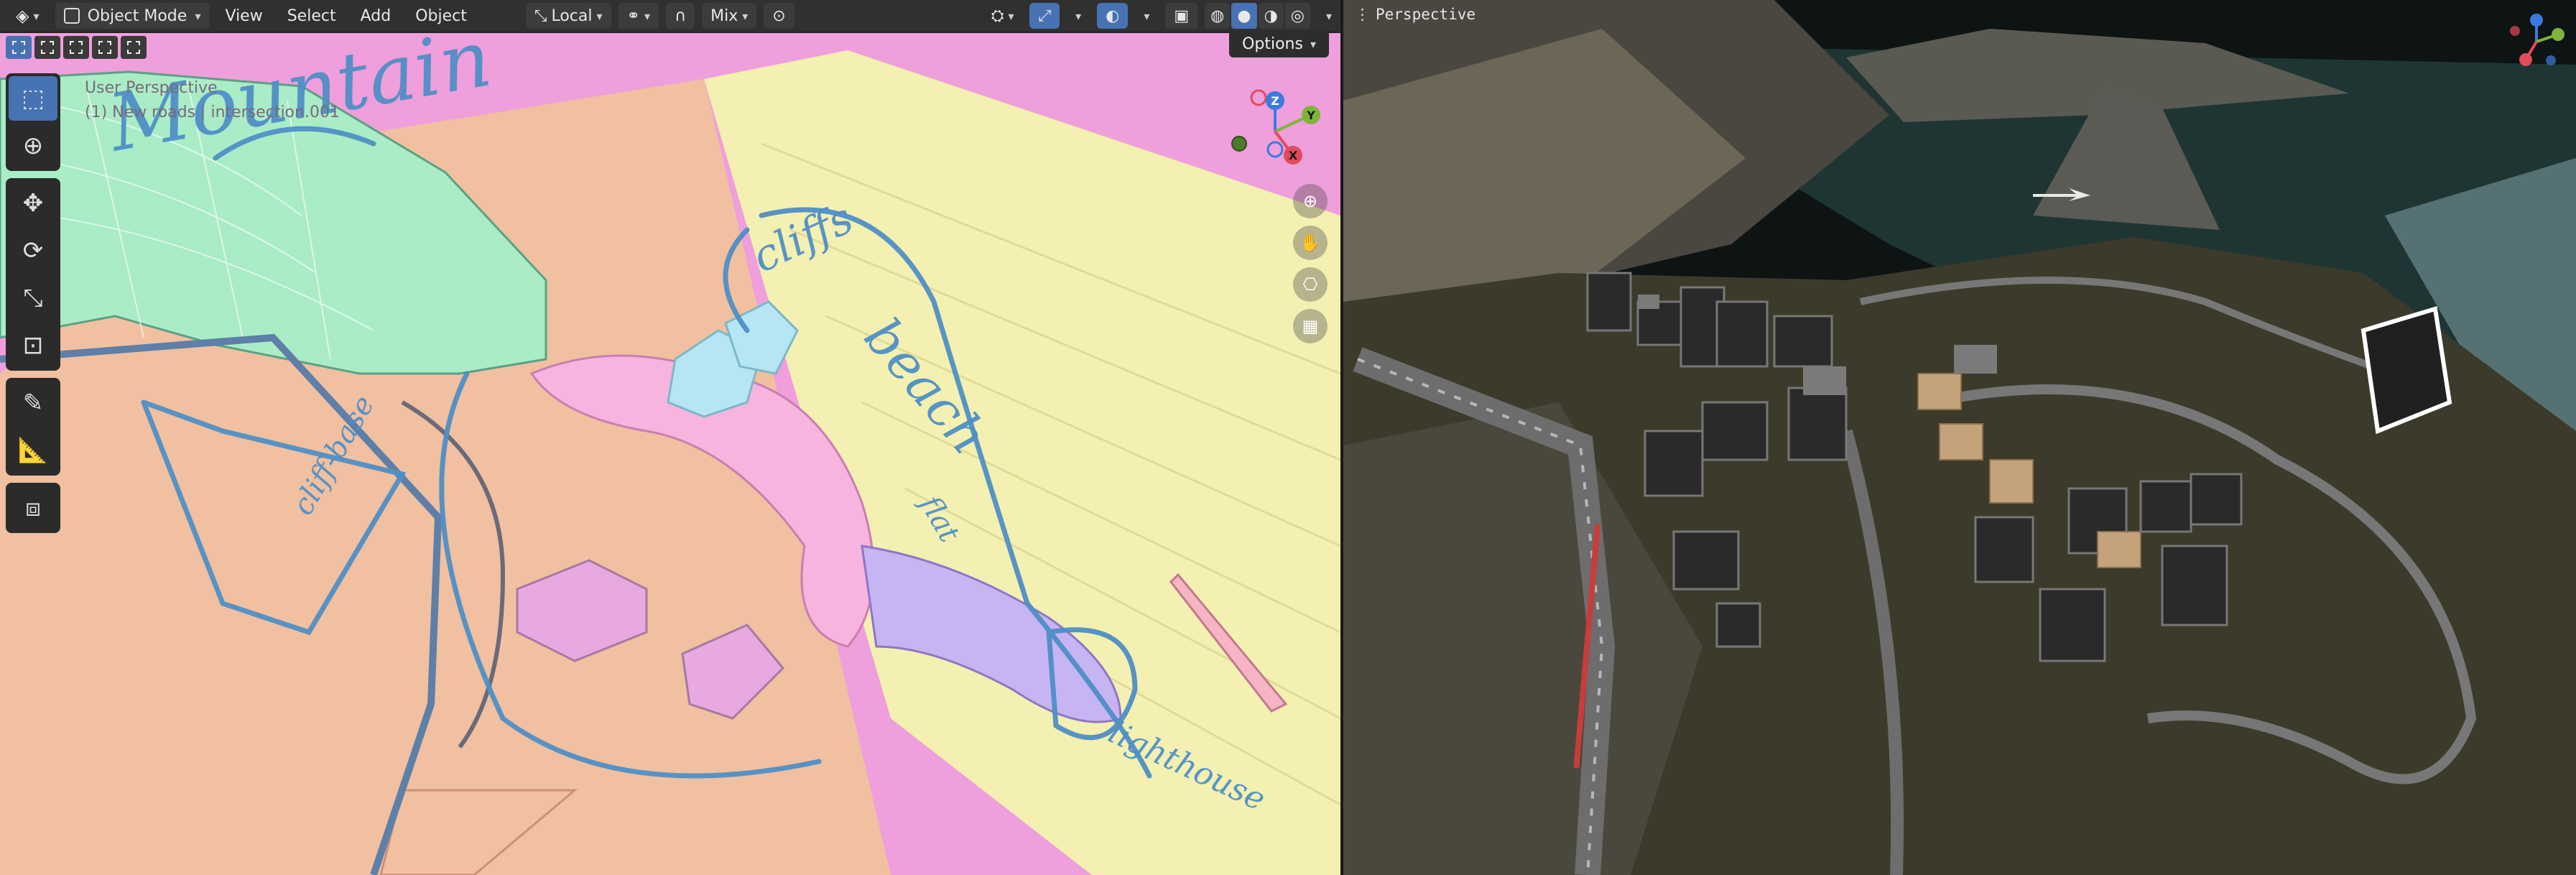  What do you see at coordinates (1310, 115) in the screenshot?
I see `axis-y-label: Y` at bounding box center [1310, 115].